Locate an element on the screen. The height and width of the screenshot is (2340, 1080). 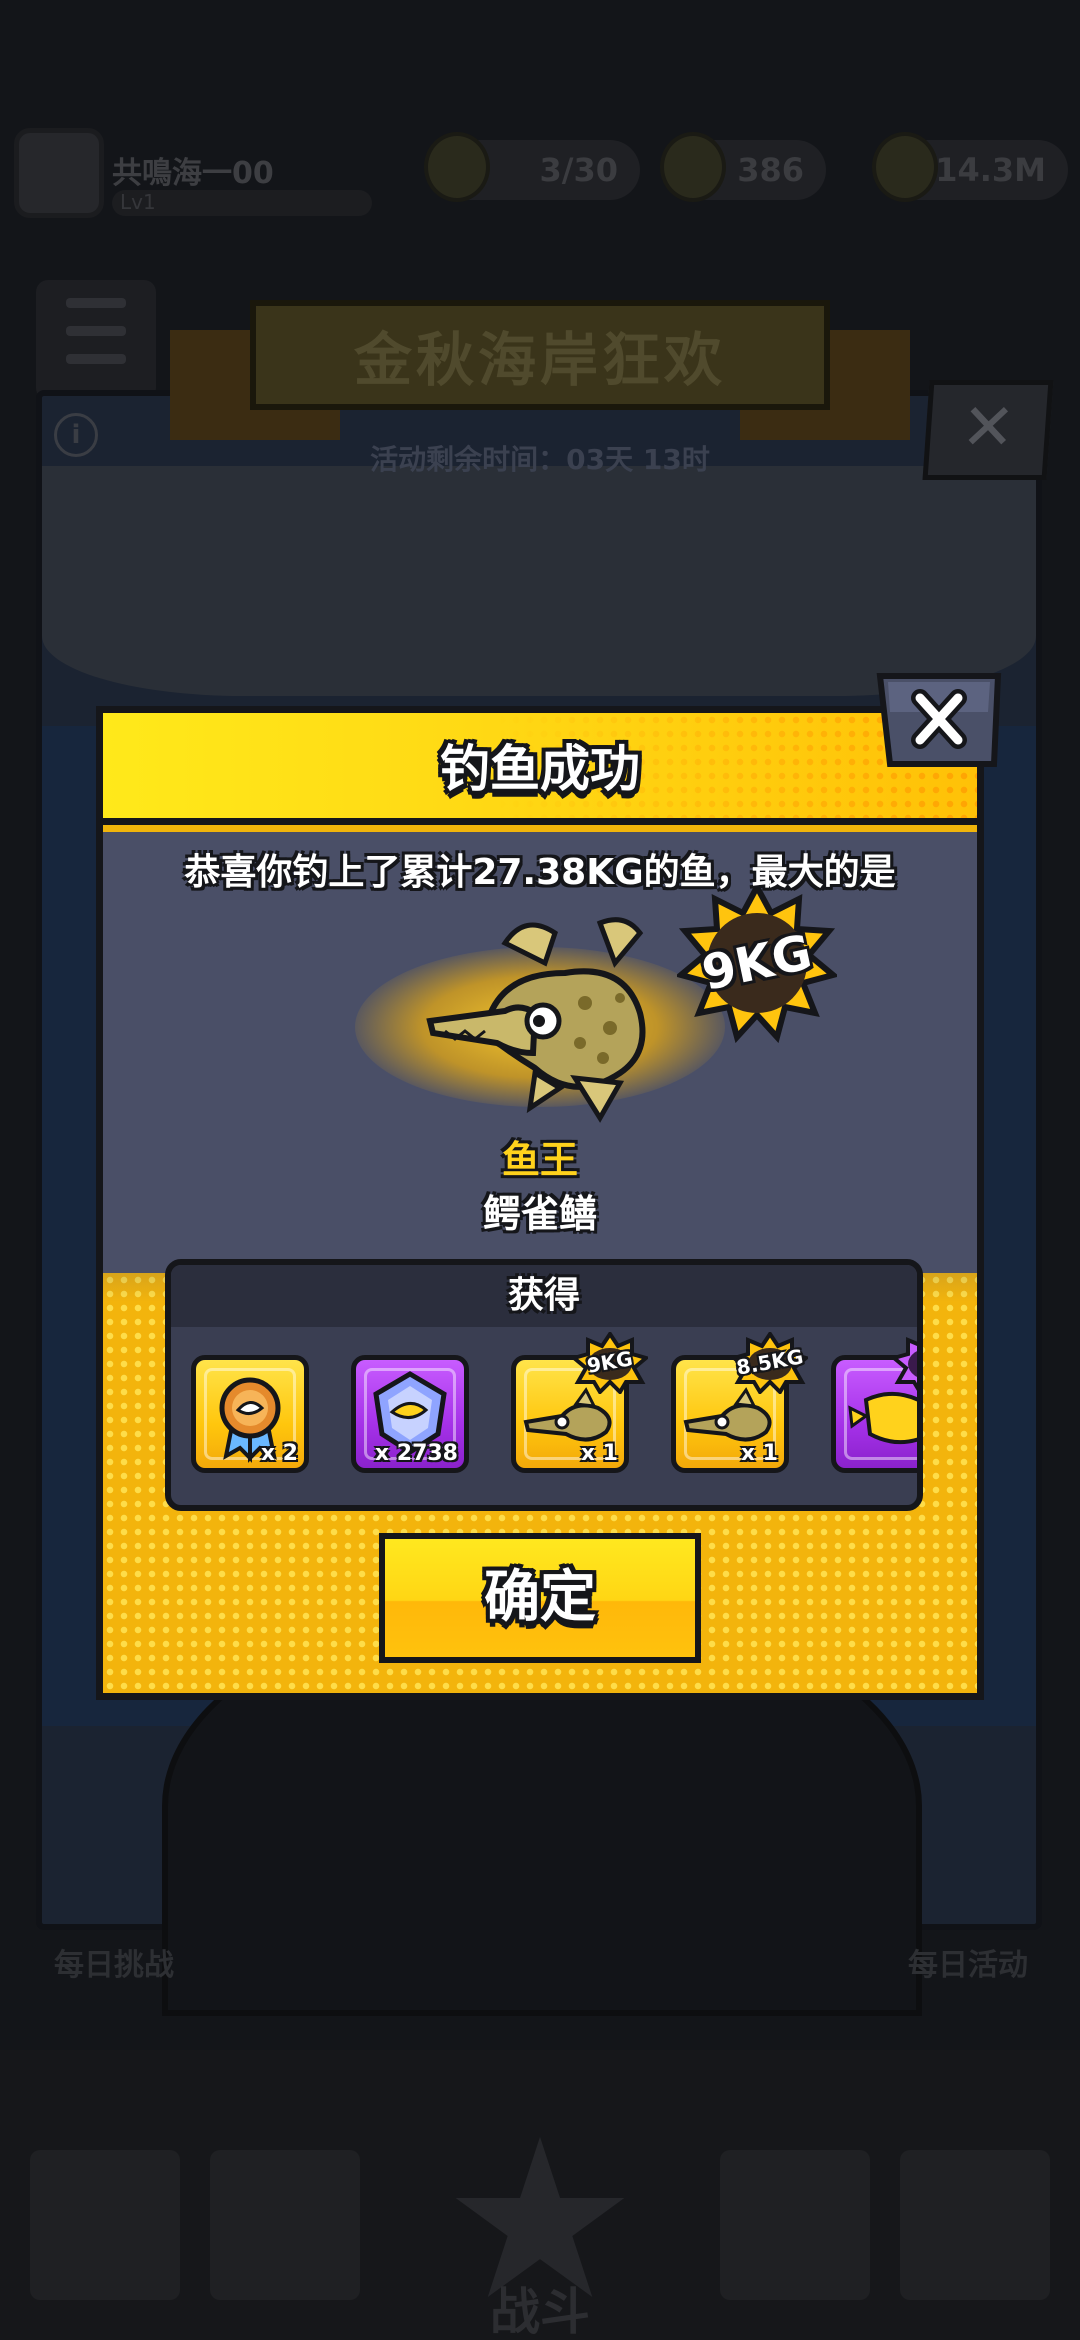
weight-badge-8-5kg: 8.5KG is located at coordinates (770, 1363).